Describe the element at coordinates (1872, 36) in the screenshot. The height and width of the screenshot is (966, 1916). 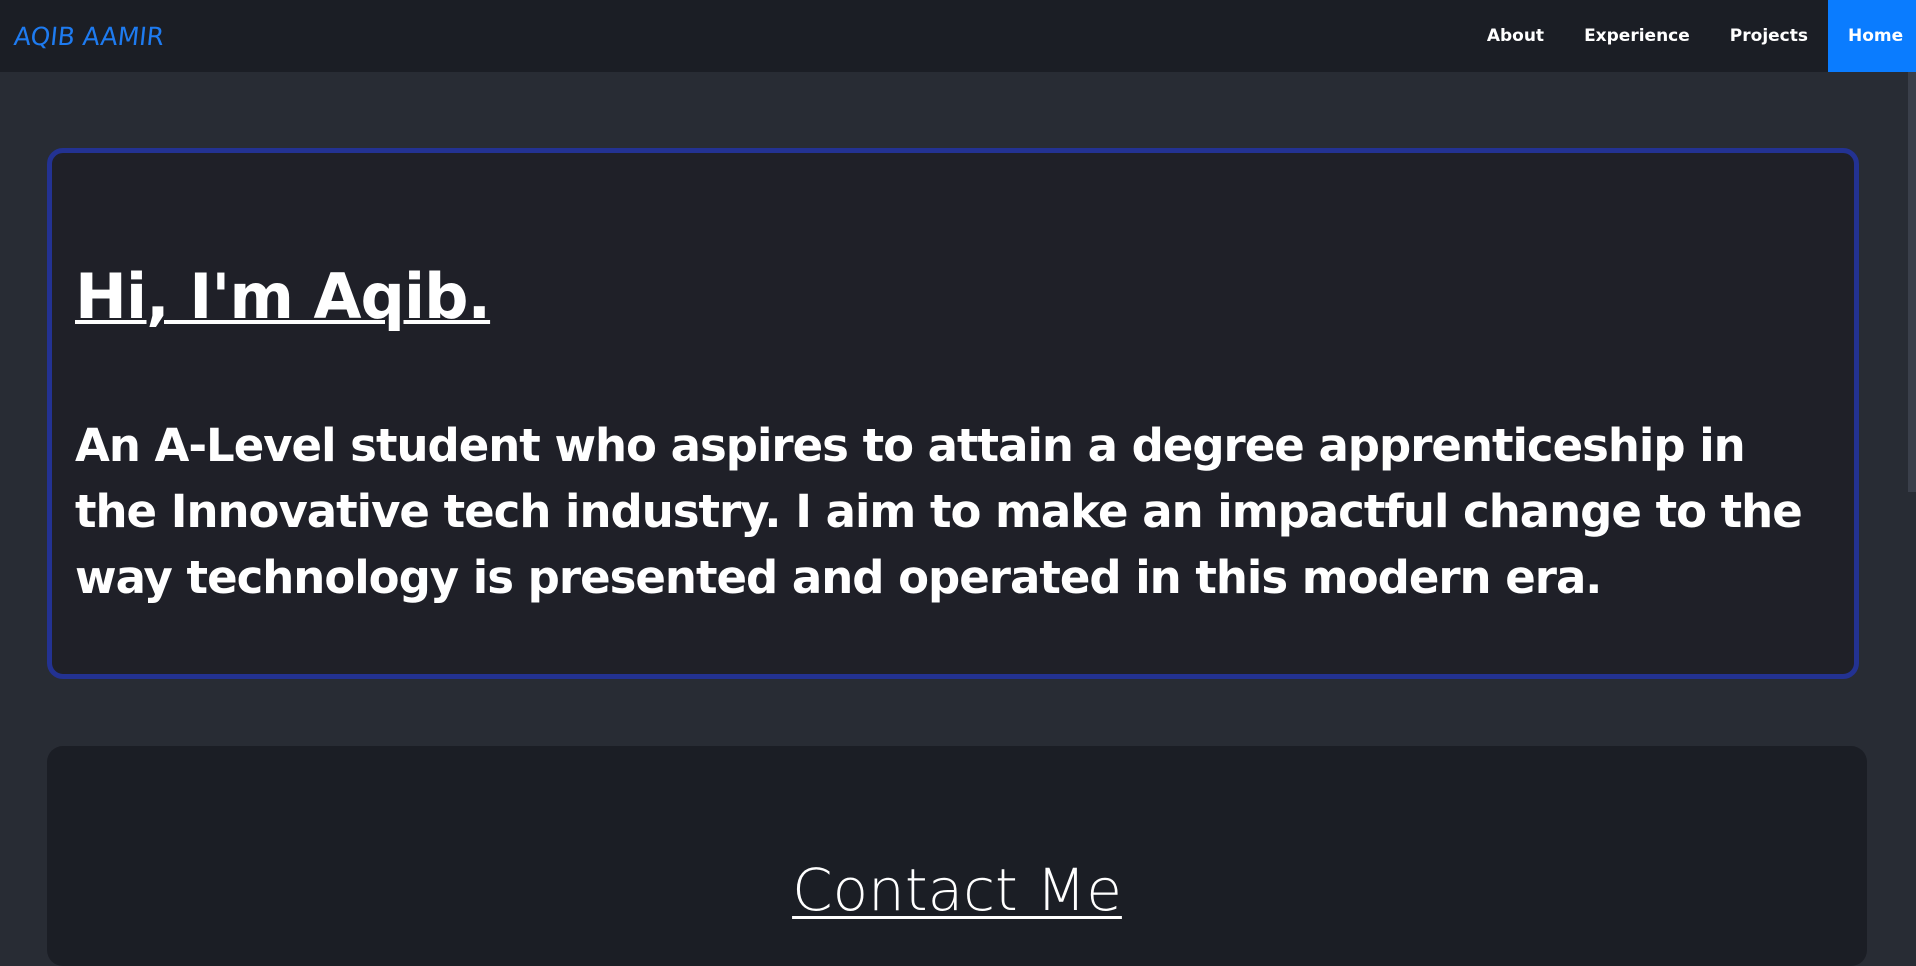
I see `nav-link-home: Home` at that location.